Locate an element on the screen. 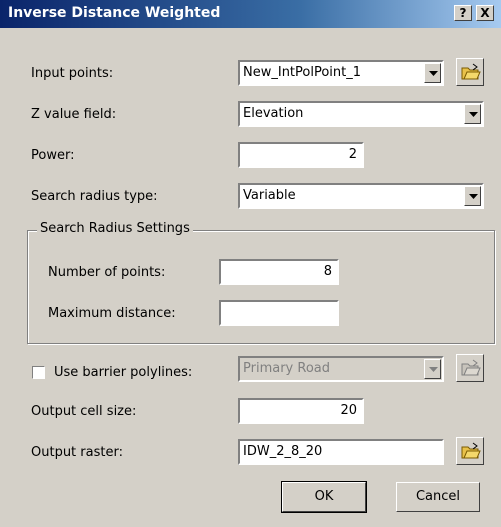 The height and width of the screenshot is (527, 501). power-input: 2 is located at coordinates (301, 155).